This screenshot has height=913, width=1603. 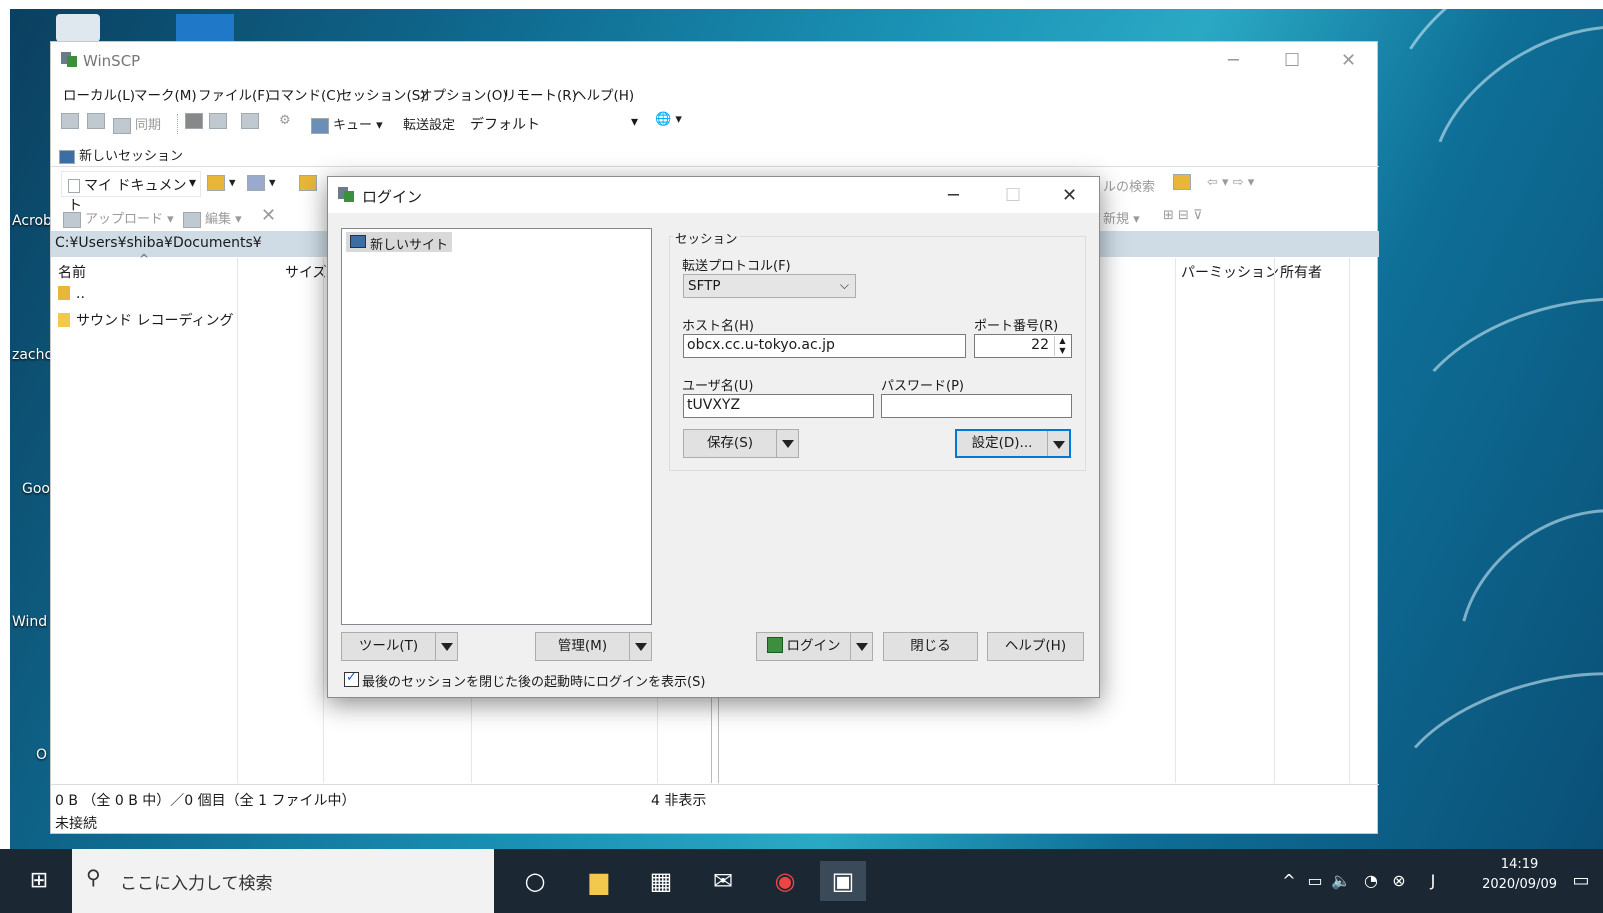 What do you see at coordinates (196, 121) in the screenshot?
I see `console-icon` at bounding box center [196, 121].